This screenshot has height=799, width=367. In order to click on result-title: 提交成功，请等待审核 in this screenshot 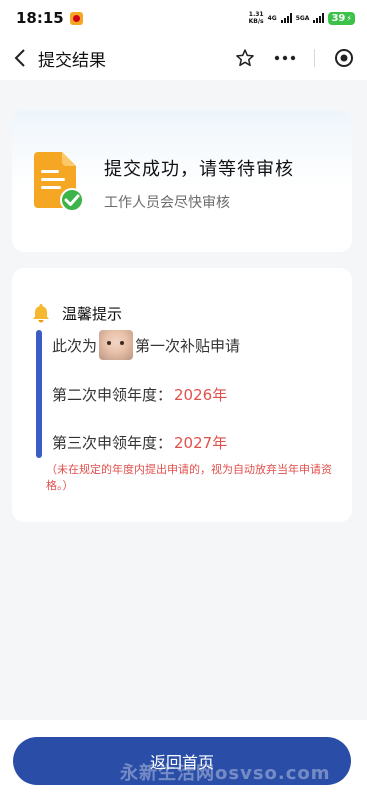, I will do `click(199, 169)`.